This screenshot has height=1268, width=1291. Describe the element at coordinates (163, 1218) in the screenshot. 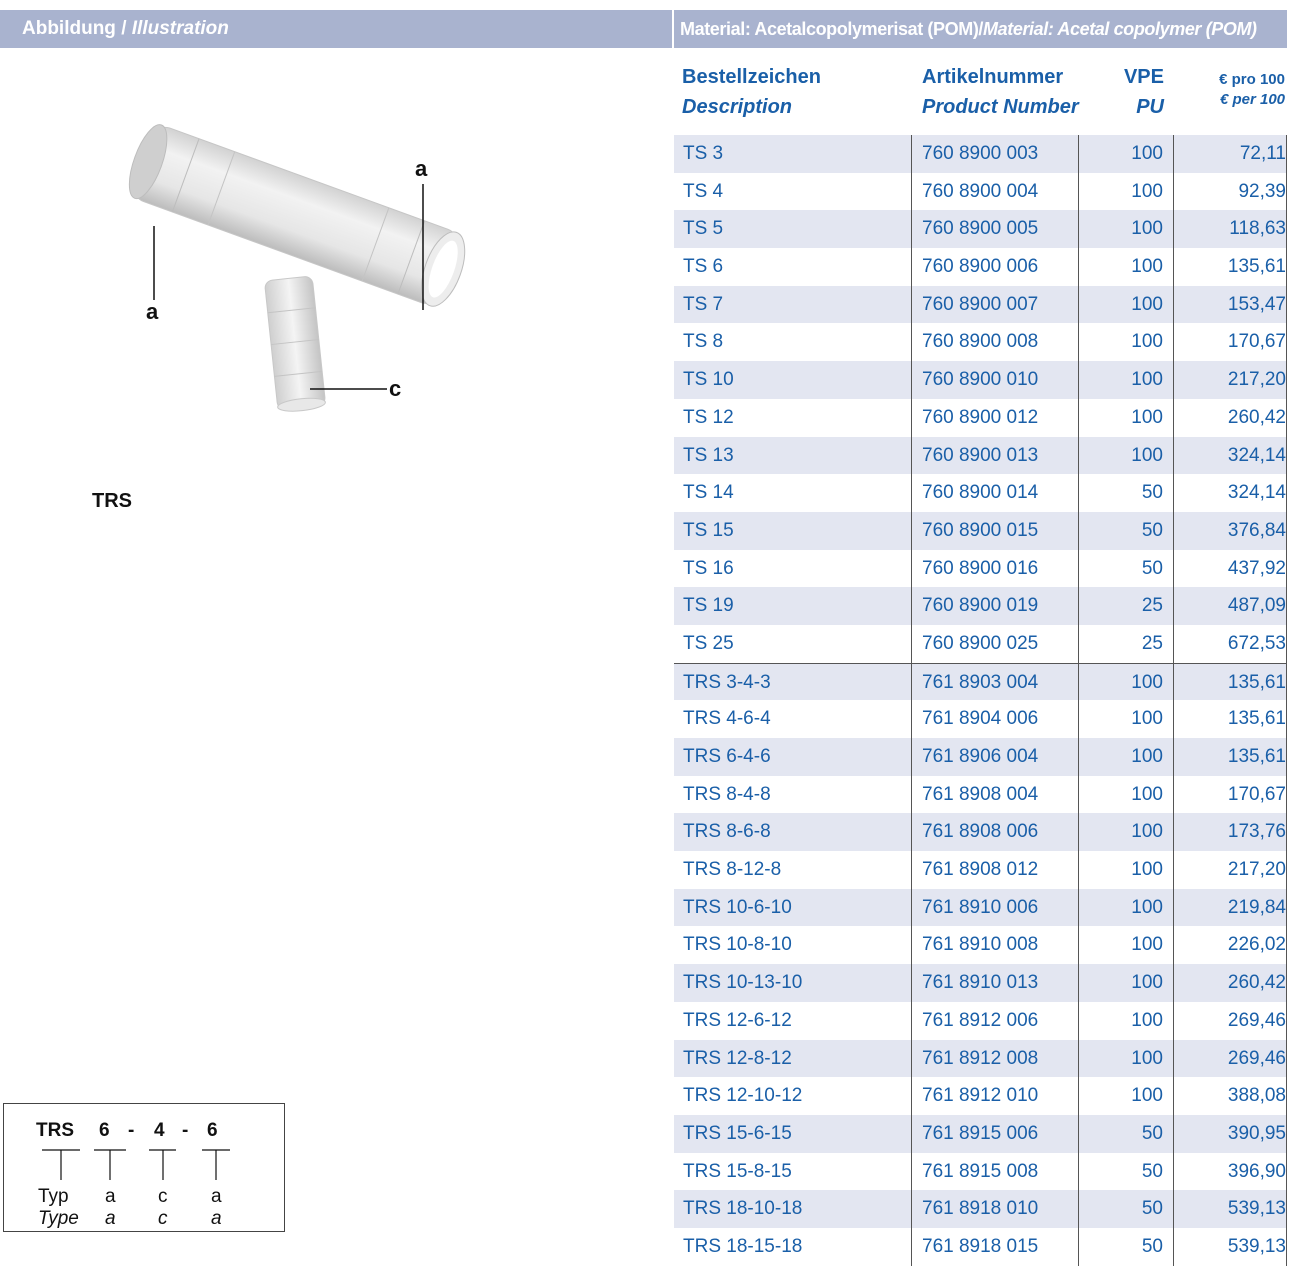

I see `type-legend-c-en: c` at that location.